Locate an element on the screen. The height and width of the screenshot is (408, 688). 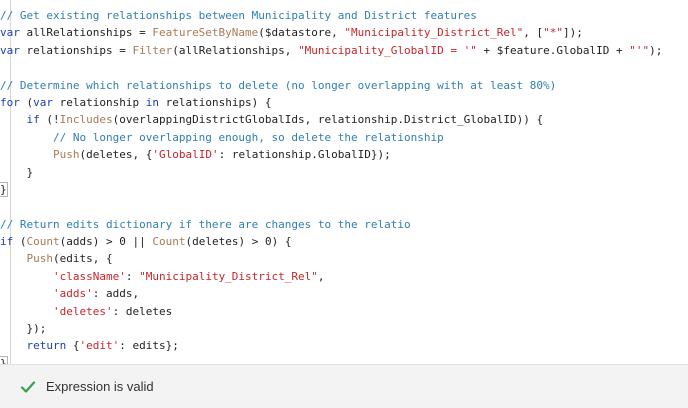
code-token-plain: (edits, { is located at coordinates (83, 259).